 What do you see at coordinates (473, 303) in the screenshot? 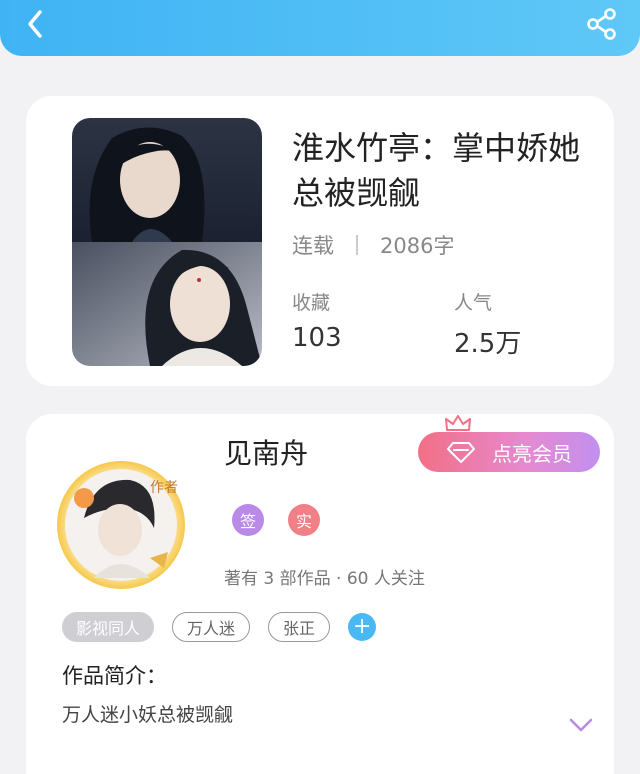
I see `popularity-label: 人气` at bounding box center [473, 303].